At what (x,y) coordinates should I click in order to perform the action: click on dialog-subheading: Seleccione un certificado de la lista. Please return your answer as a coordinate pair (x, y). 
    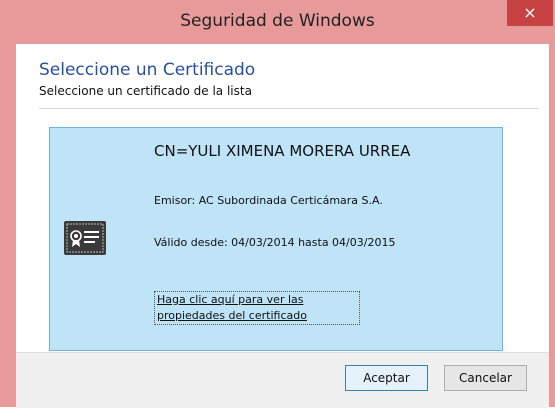
    Looking at the image, I should click on (145, 91).